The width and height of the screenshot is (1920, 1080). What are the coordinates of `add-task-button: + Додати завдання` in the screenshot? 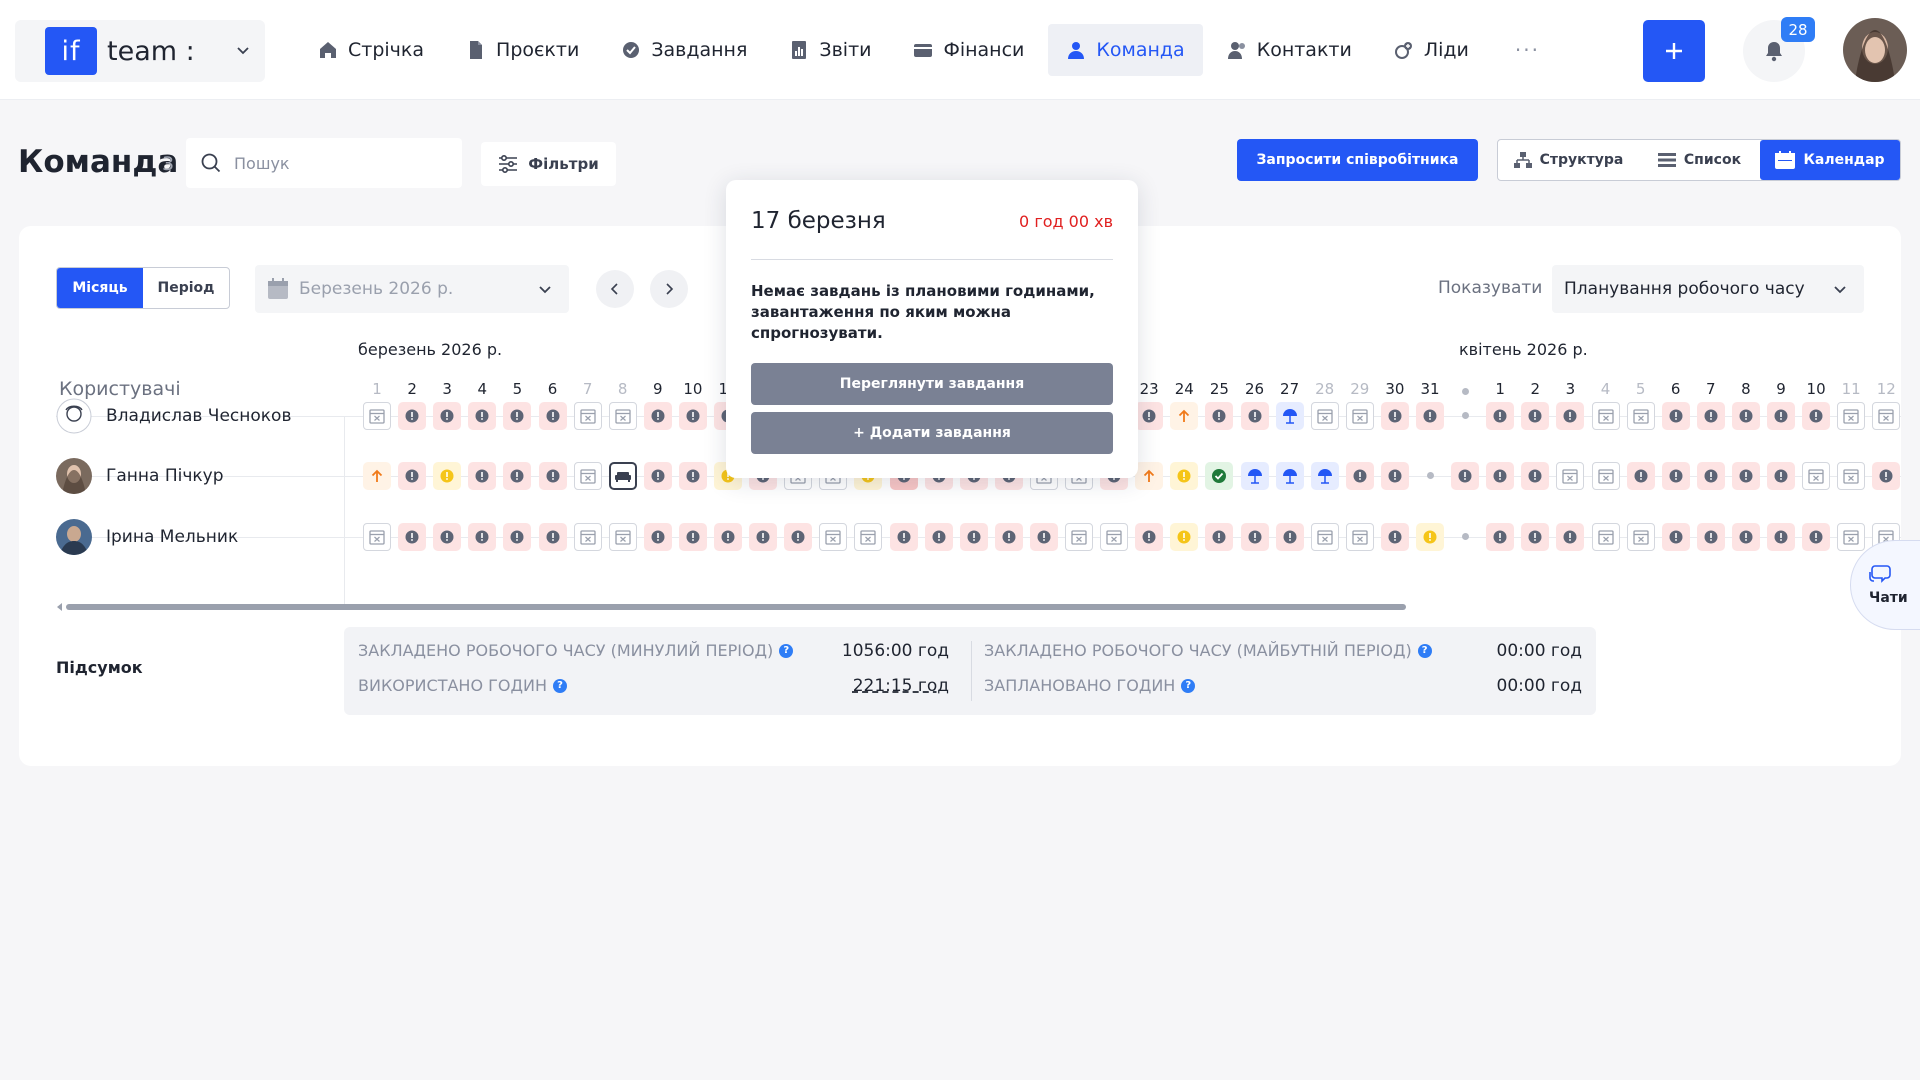 It's located at (932, 433).